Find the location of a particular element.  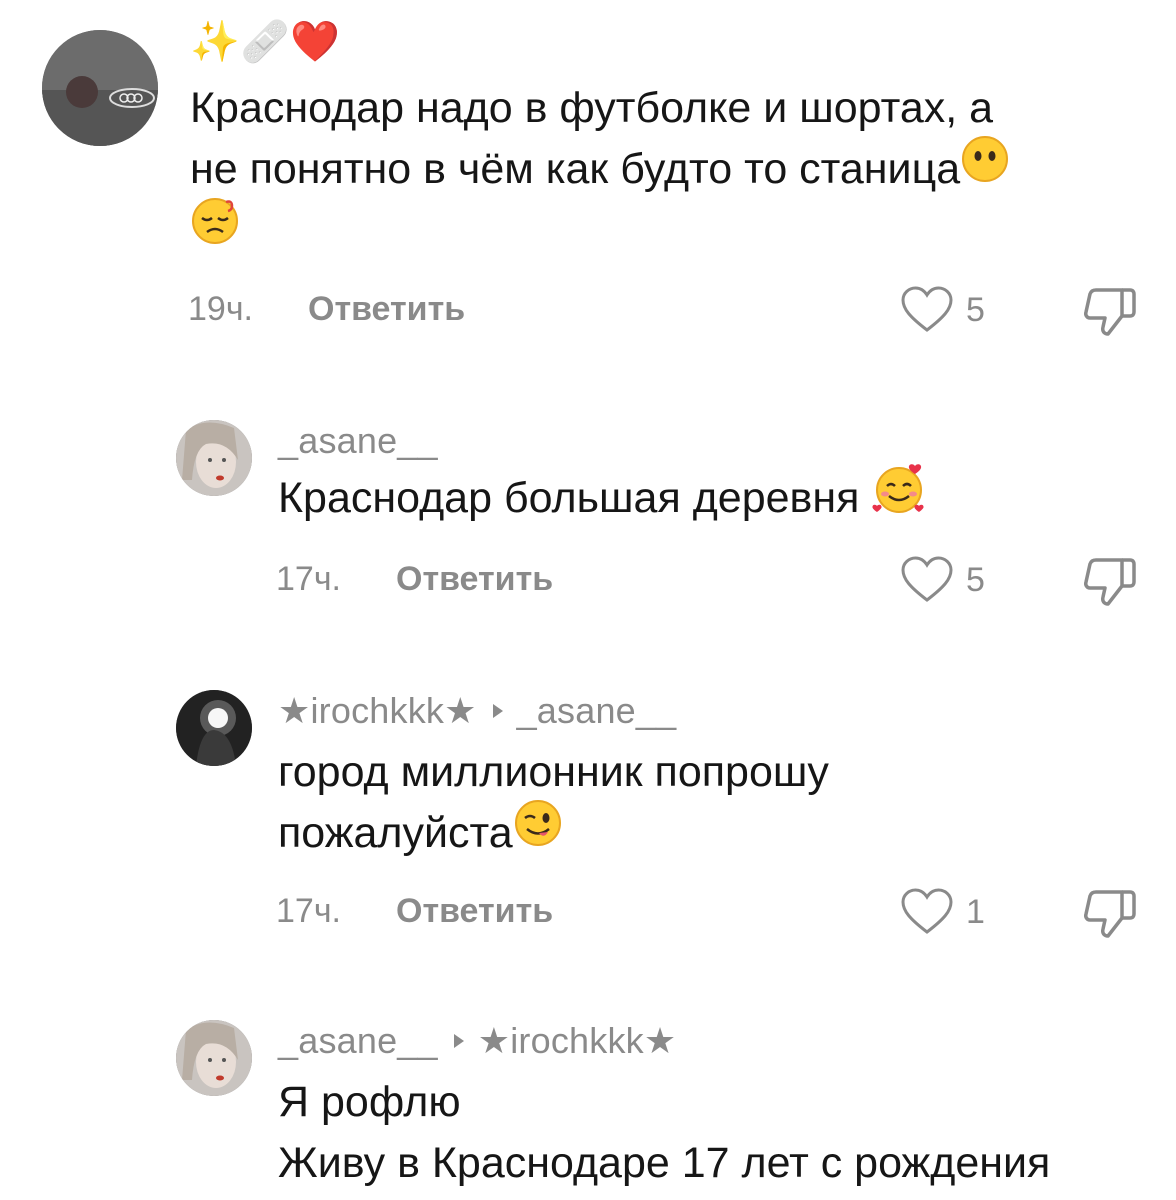

comment-text: Краснодар большая деревня is located at coordinates (602, 497).